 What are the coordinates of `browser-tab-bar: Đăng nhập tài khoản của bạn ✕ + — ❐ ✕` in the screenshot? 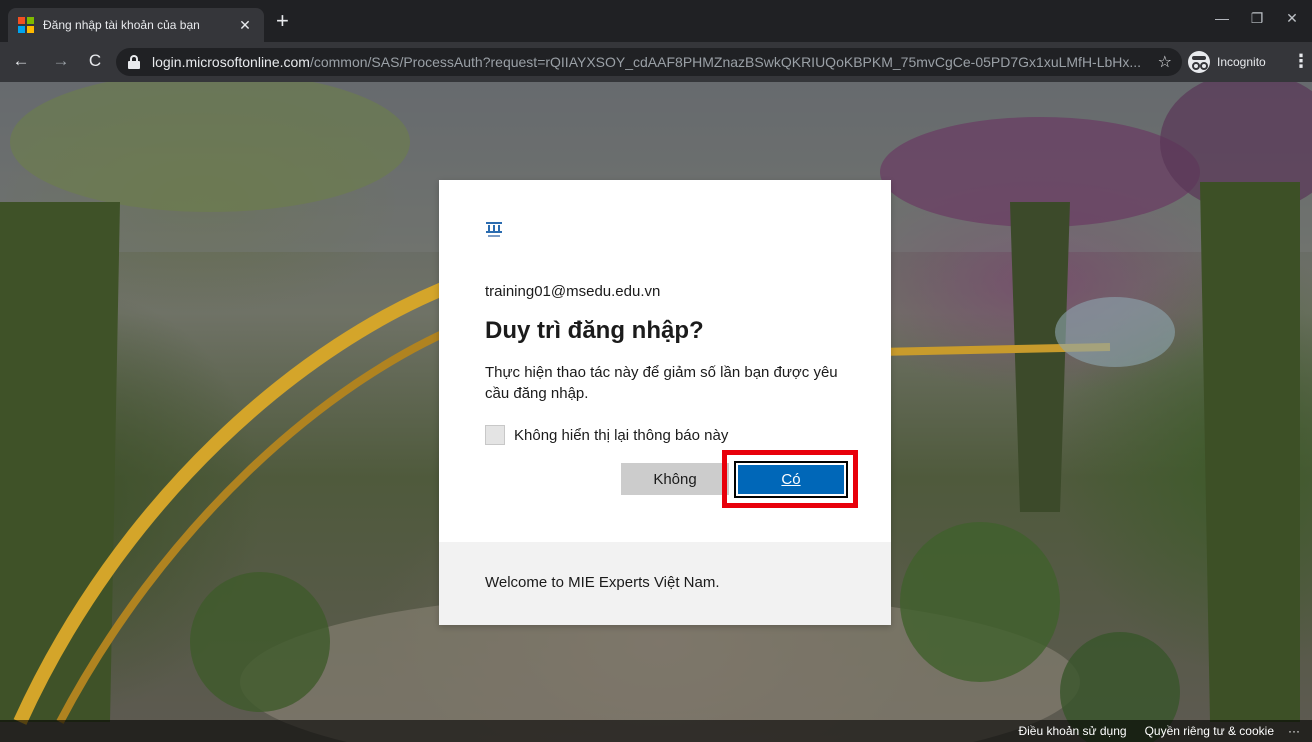 It's located at (656, 21).